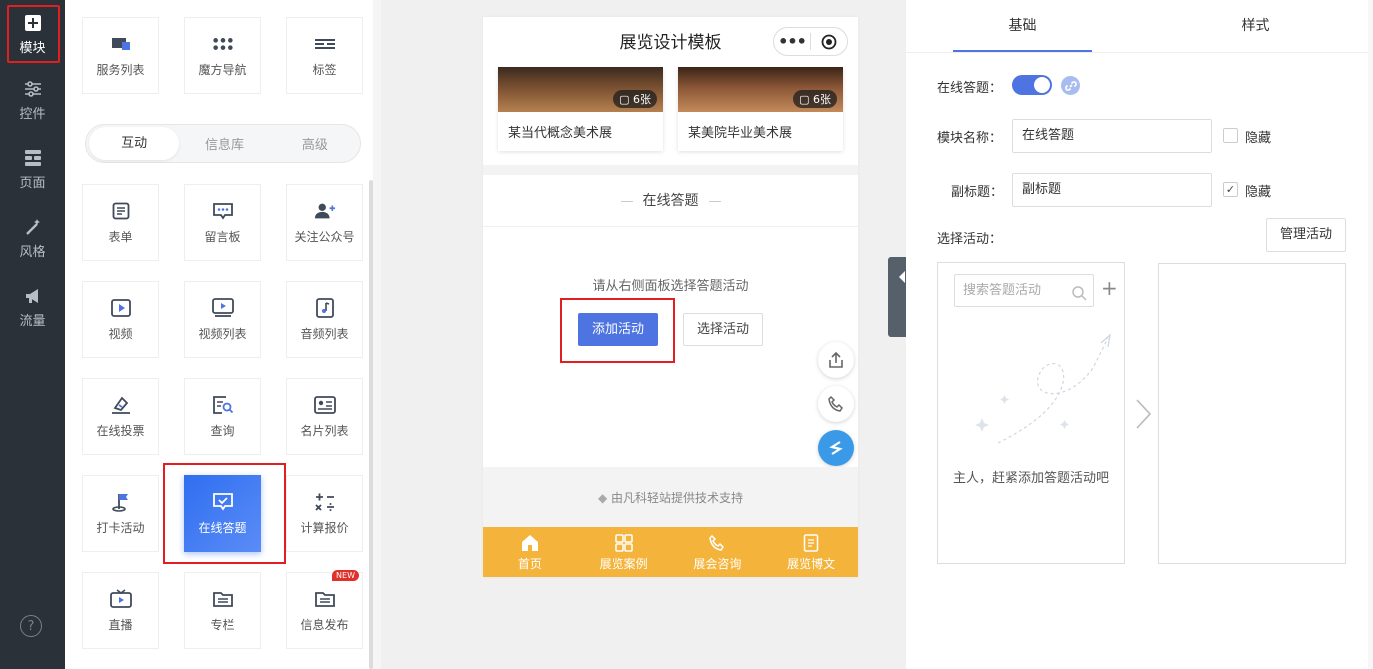  I want to click on module-tile: 直播, so click(120, 610).